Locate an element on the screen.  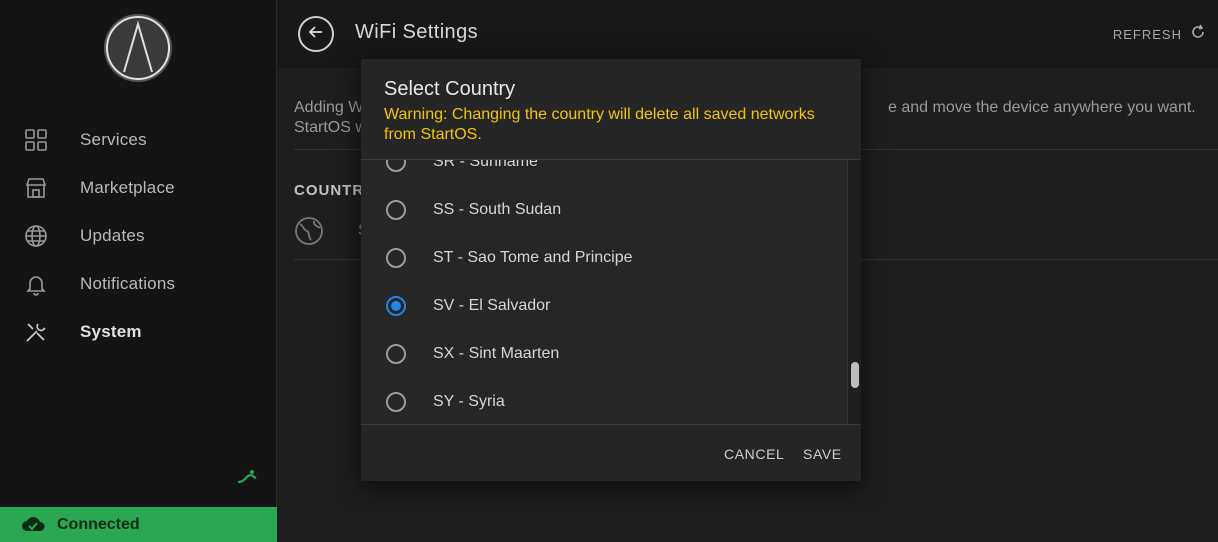
sidebar-item-label: Services is located at coordinates (113, 139).